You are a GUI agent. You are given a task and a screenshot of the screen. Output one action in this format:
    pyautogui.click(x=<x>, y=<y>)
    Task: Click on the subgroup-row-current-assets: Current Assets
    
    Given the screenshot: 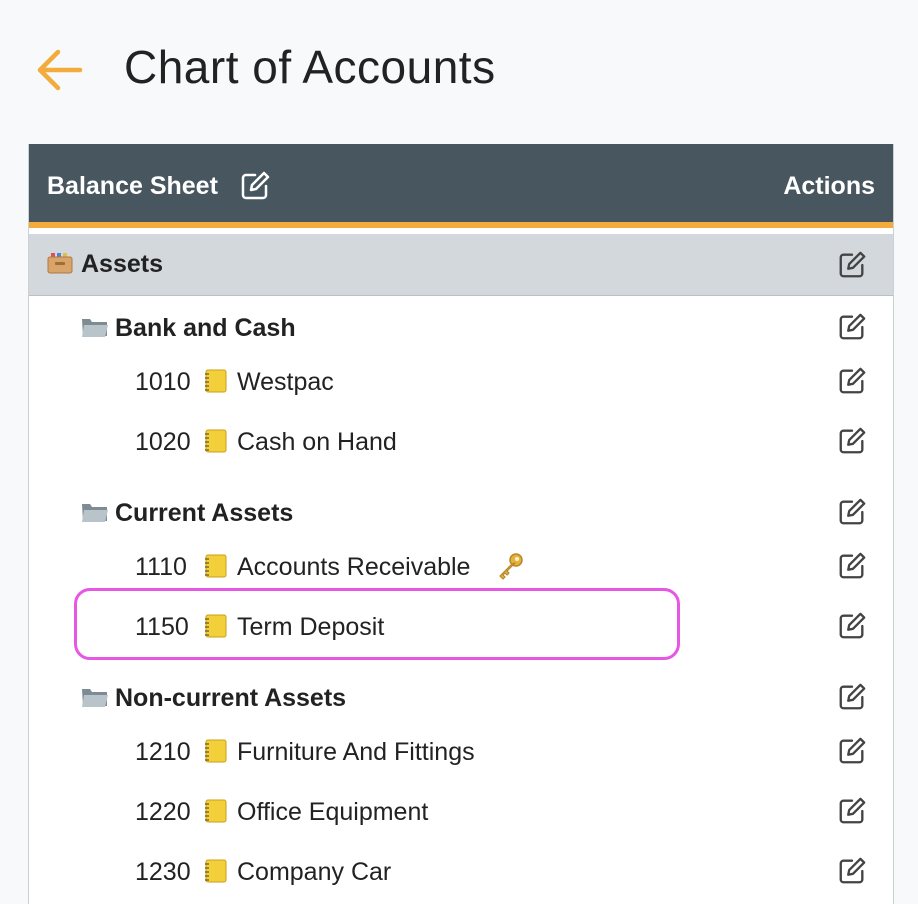 What is the action you would take?
    pyautogui.click(x=461, y=513)
    